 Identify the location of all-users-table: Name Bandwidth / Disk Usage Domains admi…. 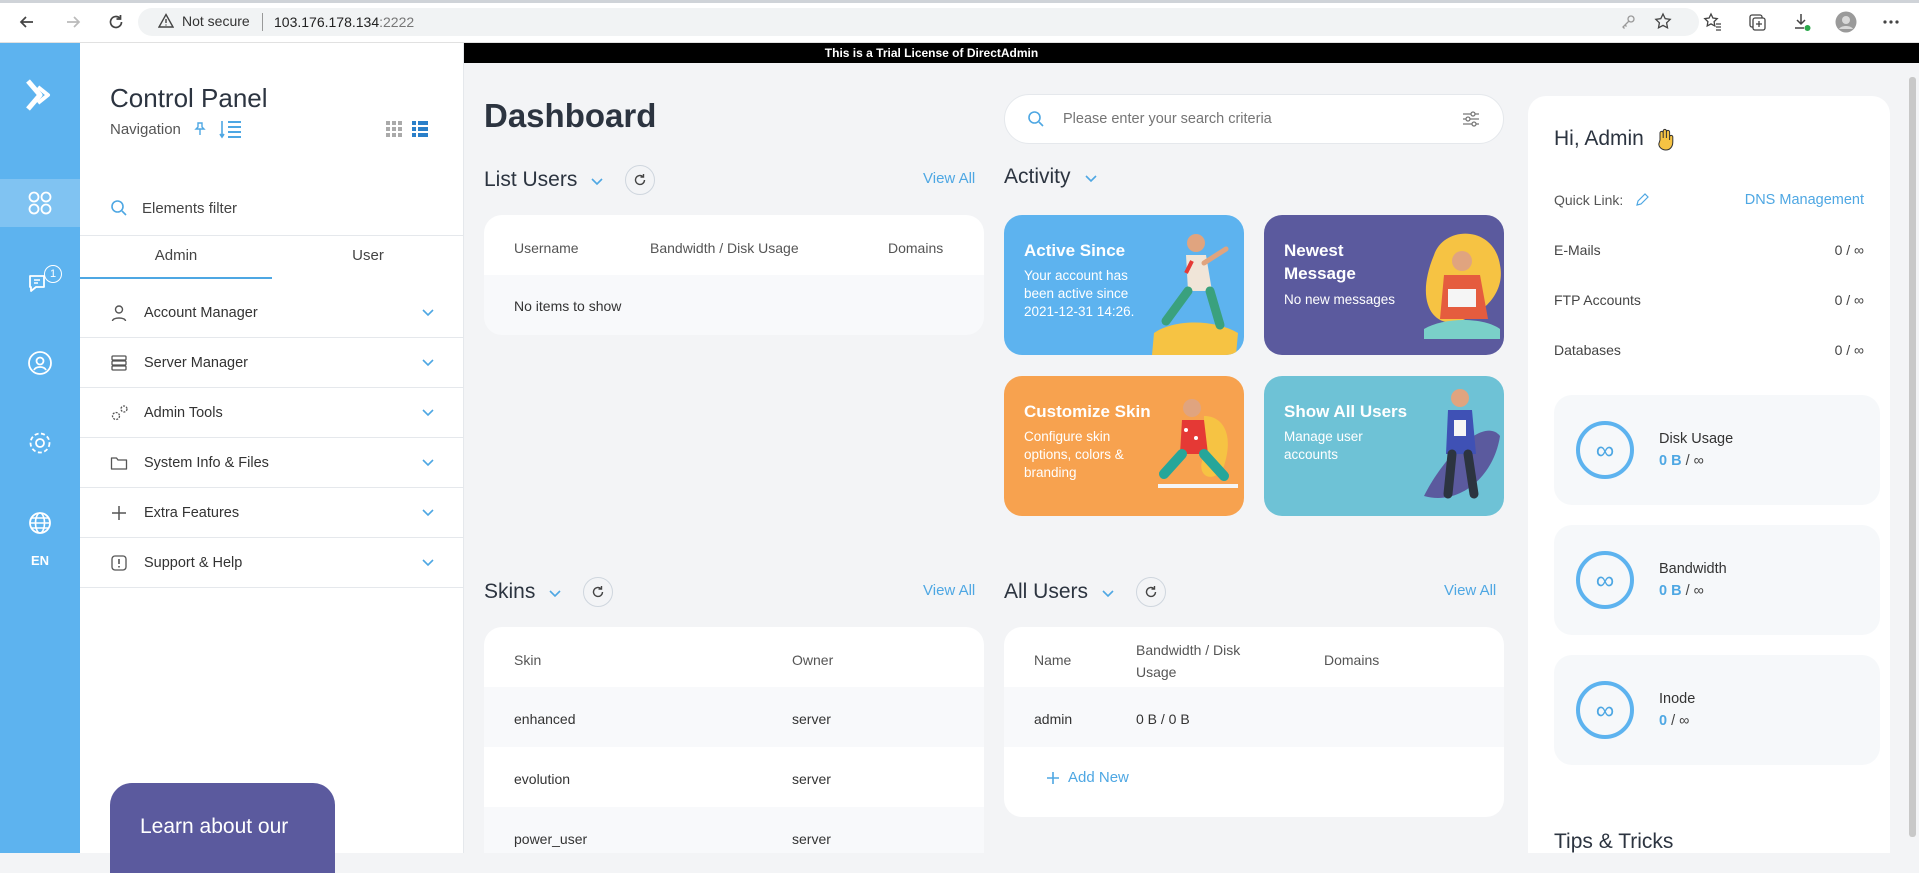
(1254, 722).